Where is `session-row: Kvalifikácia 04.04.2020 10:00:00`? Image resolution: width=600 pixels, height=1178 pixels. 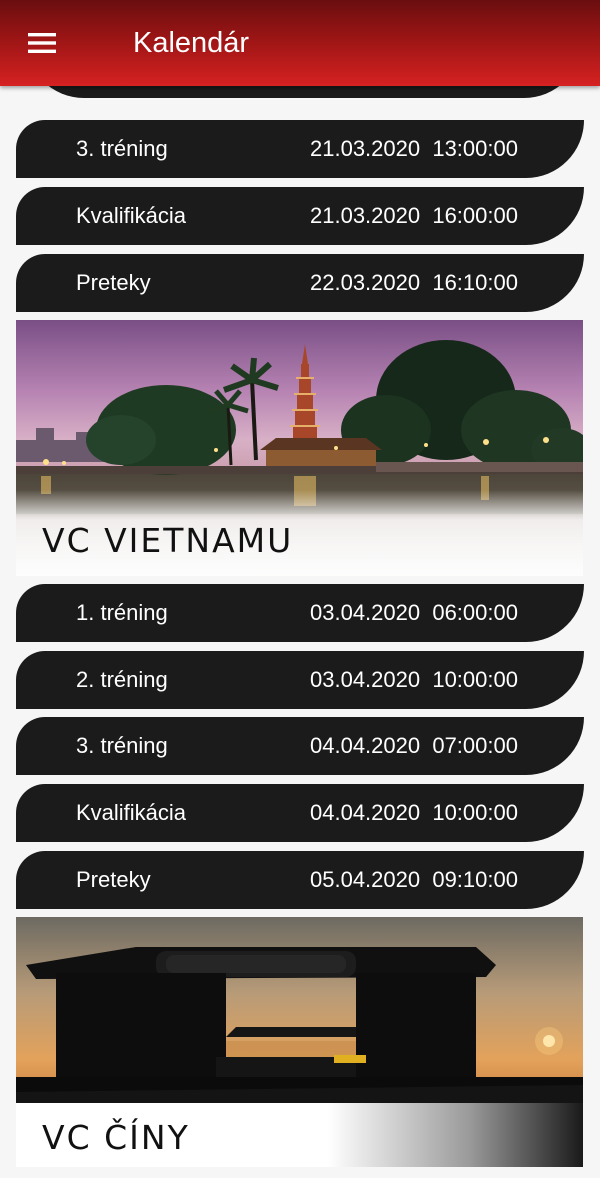 session-row: Kvalifikácia 04.04.2020 10:00:00 is located at coordinates (300, 813).